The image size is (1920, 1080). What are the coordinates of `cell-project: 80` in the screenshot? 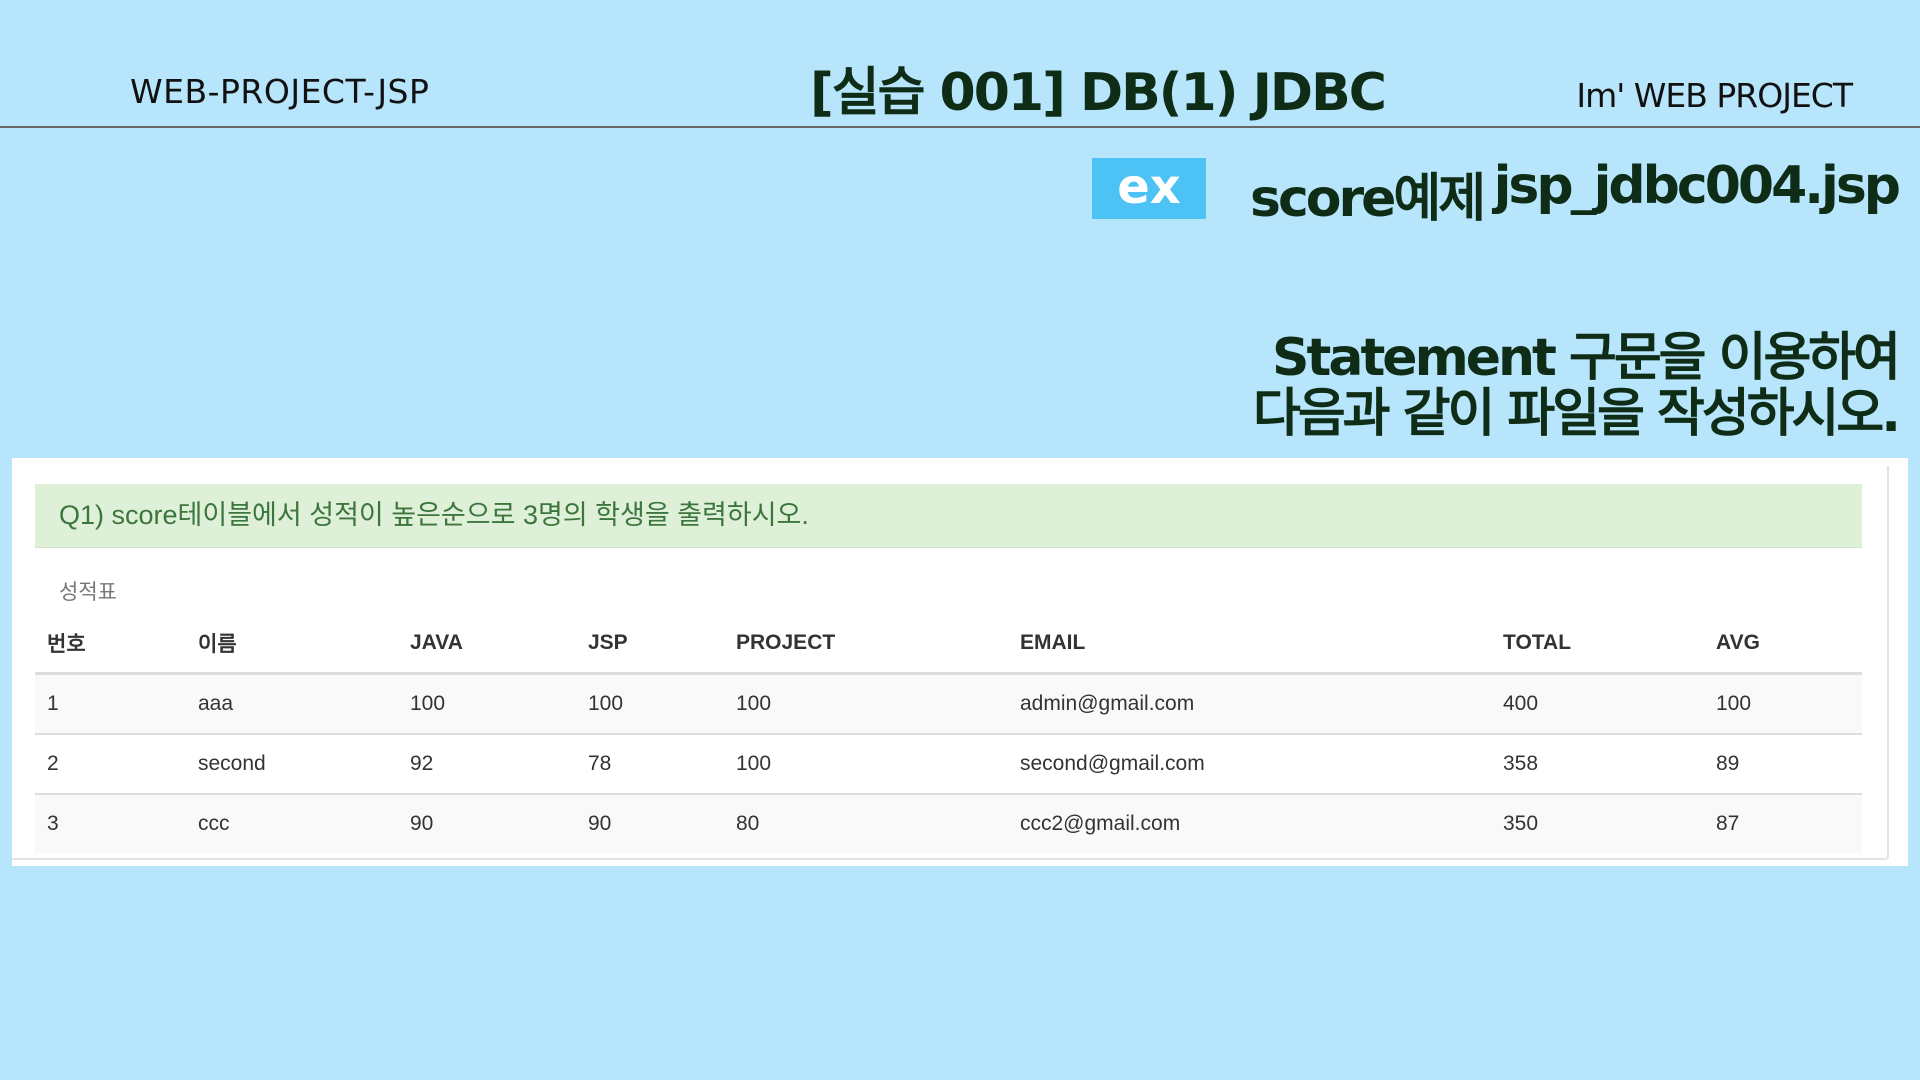 It's located at (866, 823).